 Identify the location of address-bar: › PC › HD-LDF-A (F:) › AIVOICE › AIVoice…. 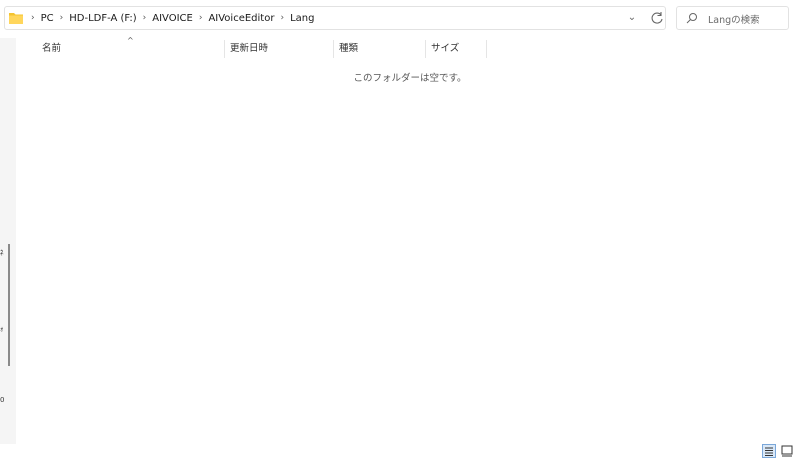
(335, 18).